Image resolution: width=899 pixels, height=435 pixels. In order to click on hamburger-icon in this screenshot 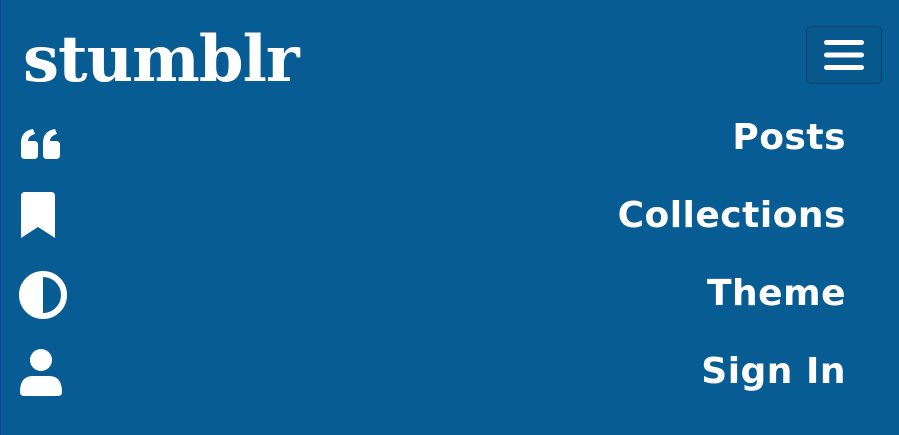, I will do `click(844, 55)`.